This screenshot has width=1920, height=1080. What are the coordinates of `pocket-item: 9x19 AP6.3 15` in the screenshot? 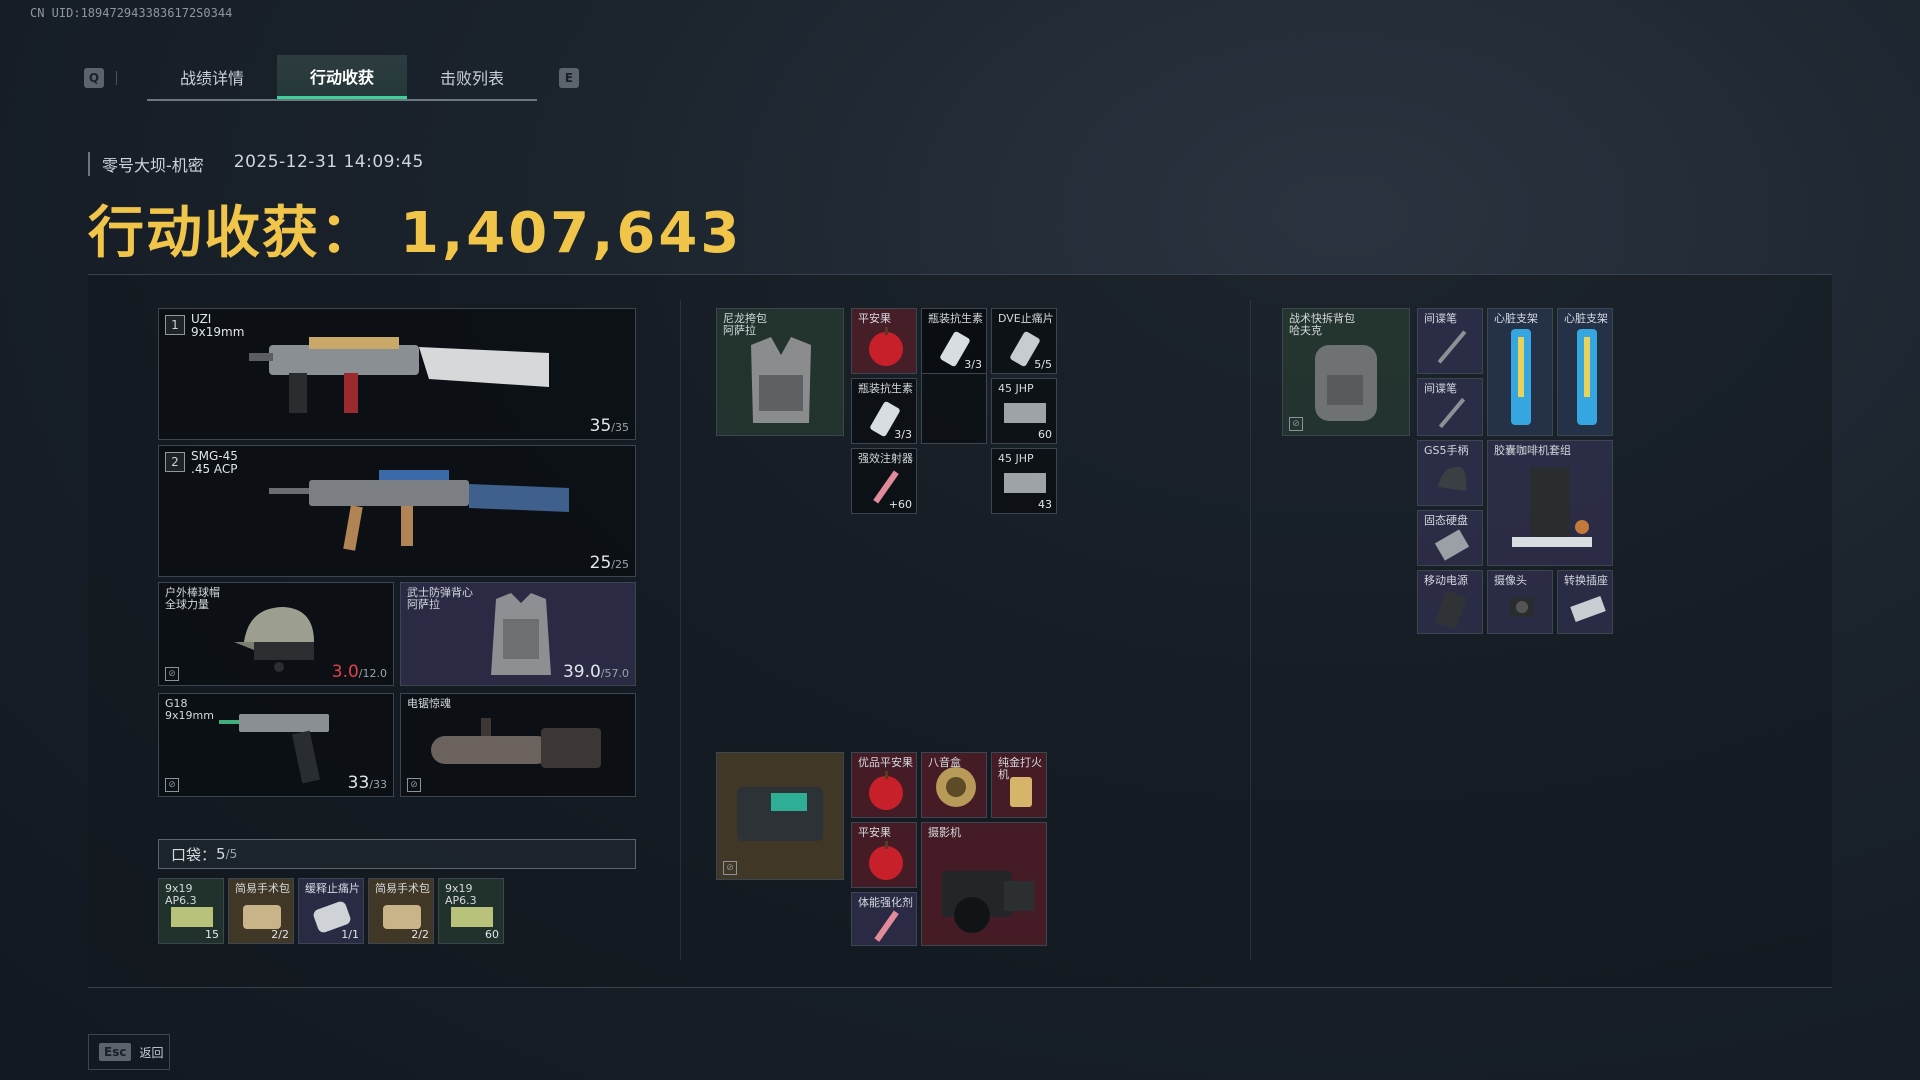 It's located at (191, 911).